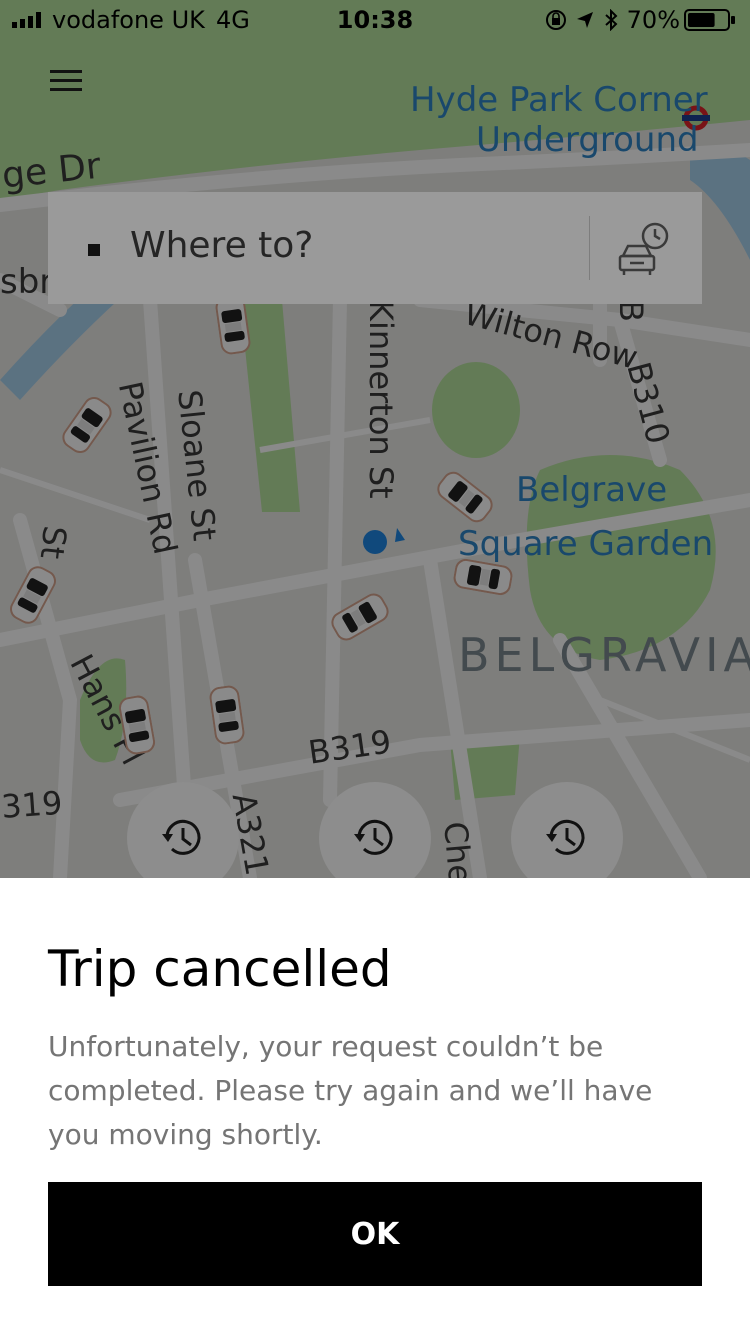  What do you see at coordinates (589, 248) in the screenshot?
I see `search-divider` at bounding box center [589, 248].